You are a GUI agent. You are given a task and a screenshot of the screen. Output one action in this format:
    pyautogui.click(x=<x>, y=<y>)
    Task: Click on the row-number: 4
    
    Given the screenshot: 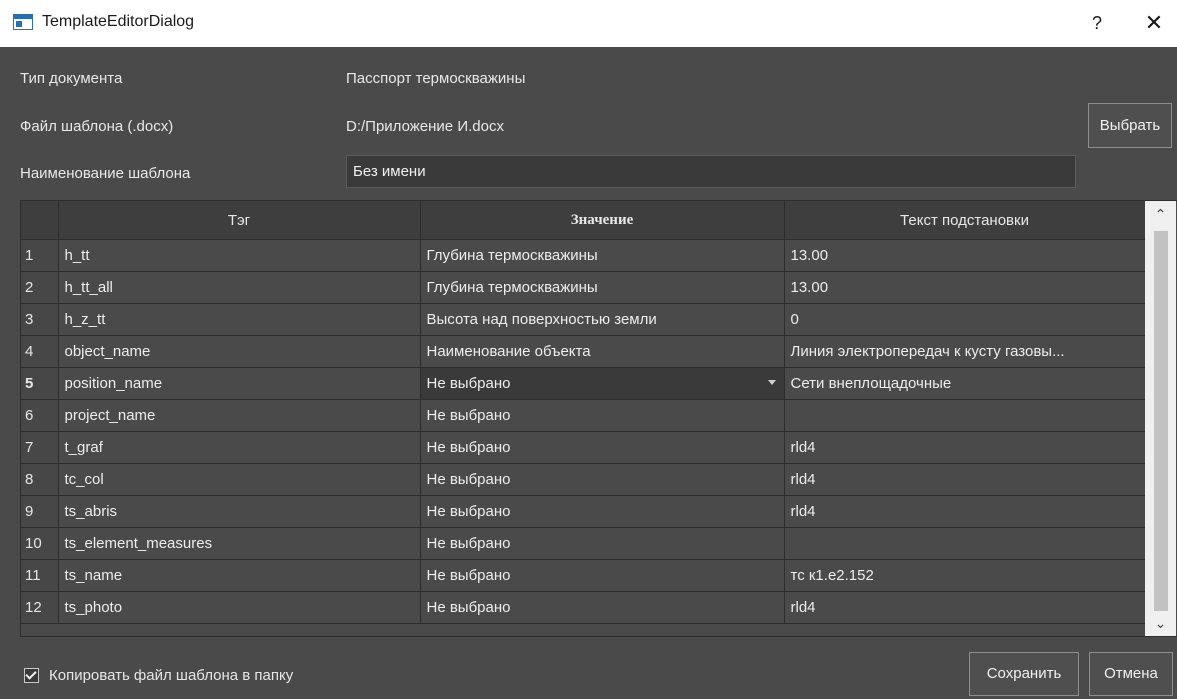 What is the action you would take?
    pyautogui.click(x=40, y=351)
    